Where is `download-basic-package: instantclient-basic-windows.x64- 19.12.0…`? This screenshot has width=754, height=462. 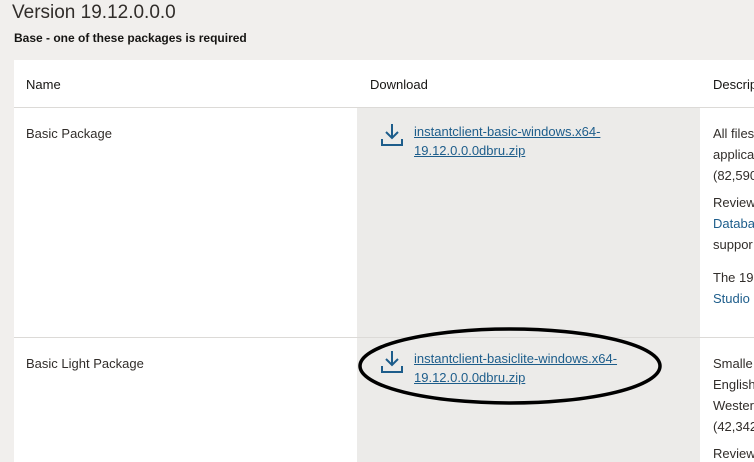
download-basic-package: instantclient-basic-windows.x64- 19.12.0… is located at coordinates (519, 142).